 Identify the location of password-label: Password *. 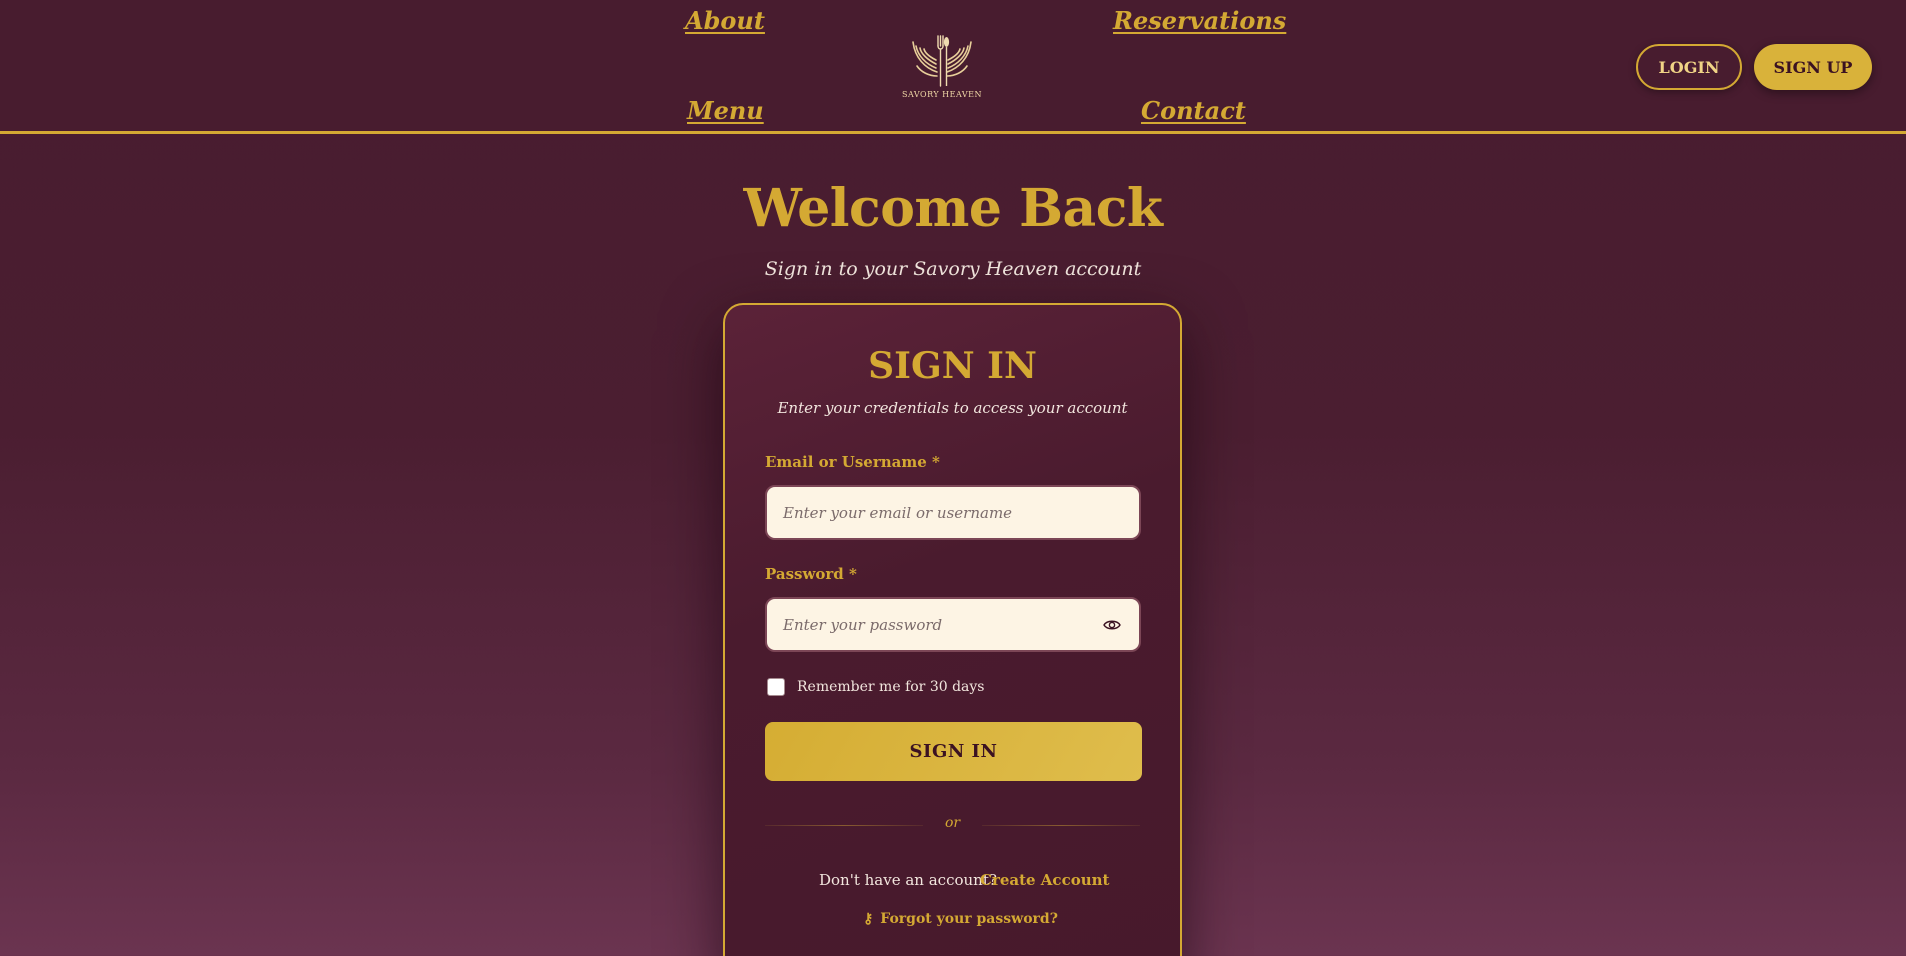
(811, 574).